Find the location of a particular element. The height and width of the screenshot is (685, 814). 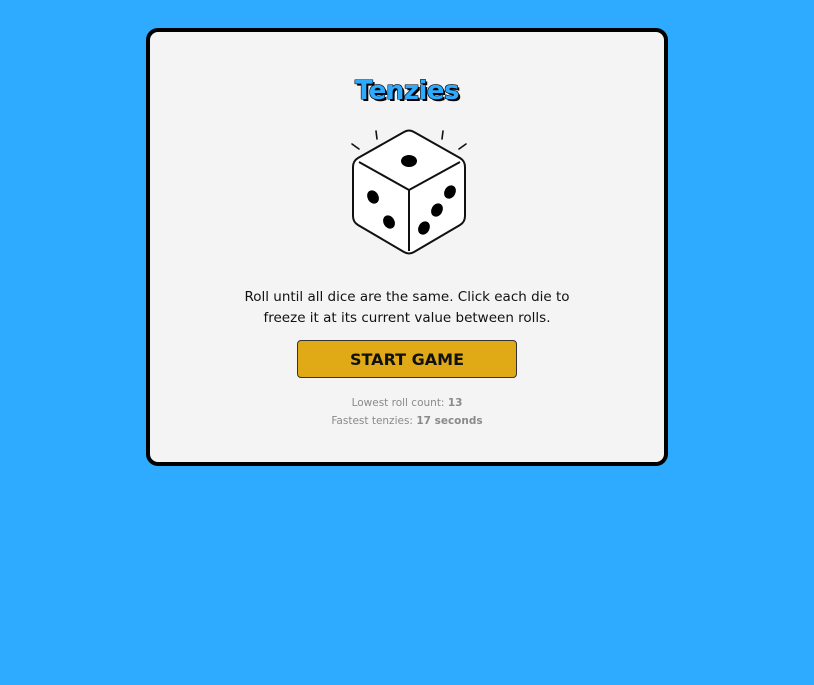

dice-icon is located at coordinates (410, 191).